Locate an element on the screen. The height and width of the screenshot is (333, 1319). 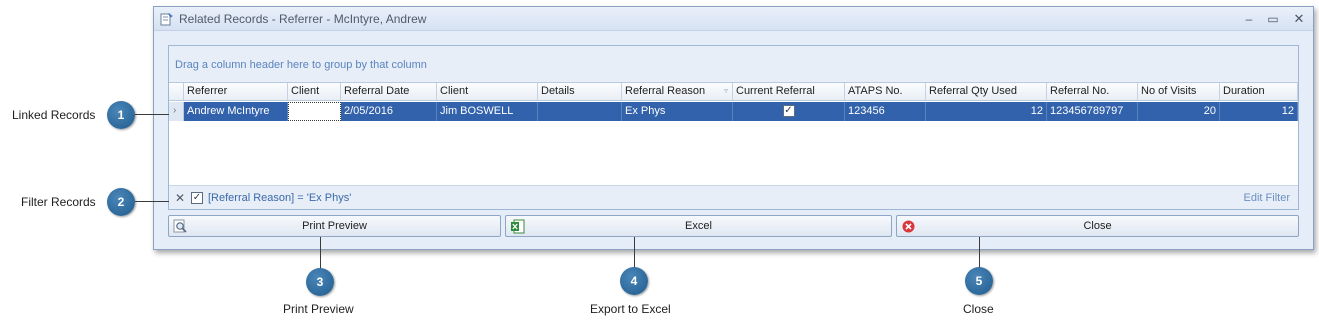
callout-2-line is located at coordinates (152, 201).